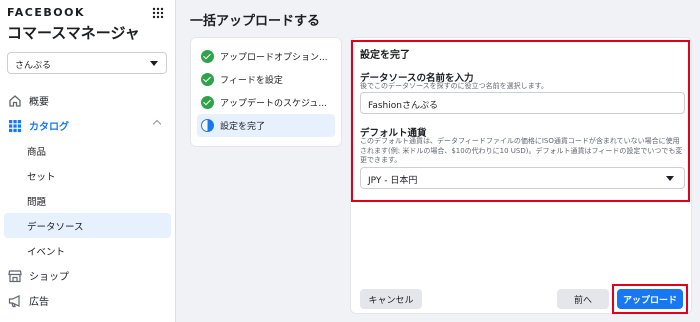 The width and height of the screenshot is (700, 322). I want to click on apps-grid-icon, so click(158, 13).